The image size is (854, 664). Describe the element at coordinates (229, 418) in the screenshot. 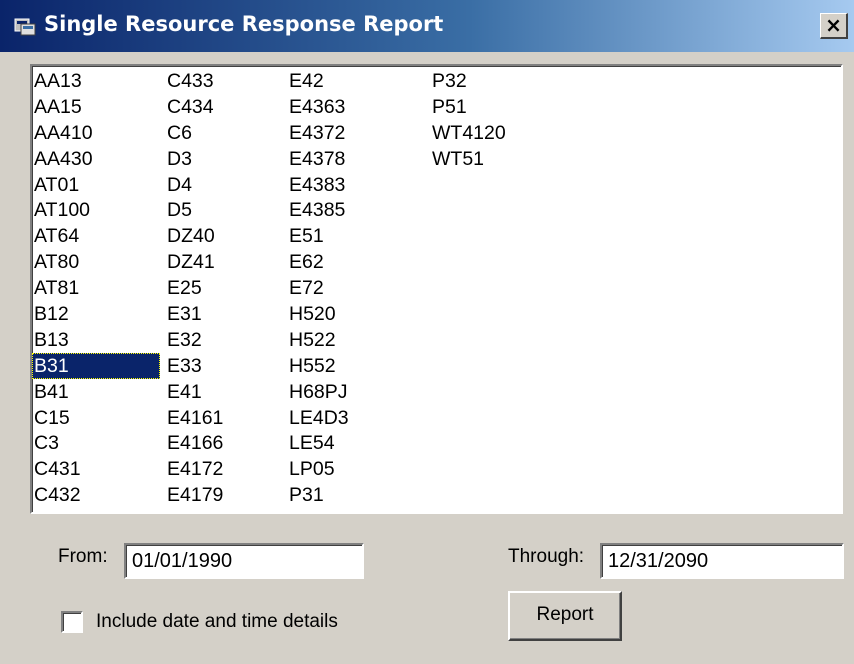

I see `list-item: E4161` at that location.